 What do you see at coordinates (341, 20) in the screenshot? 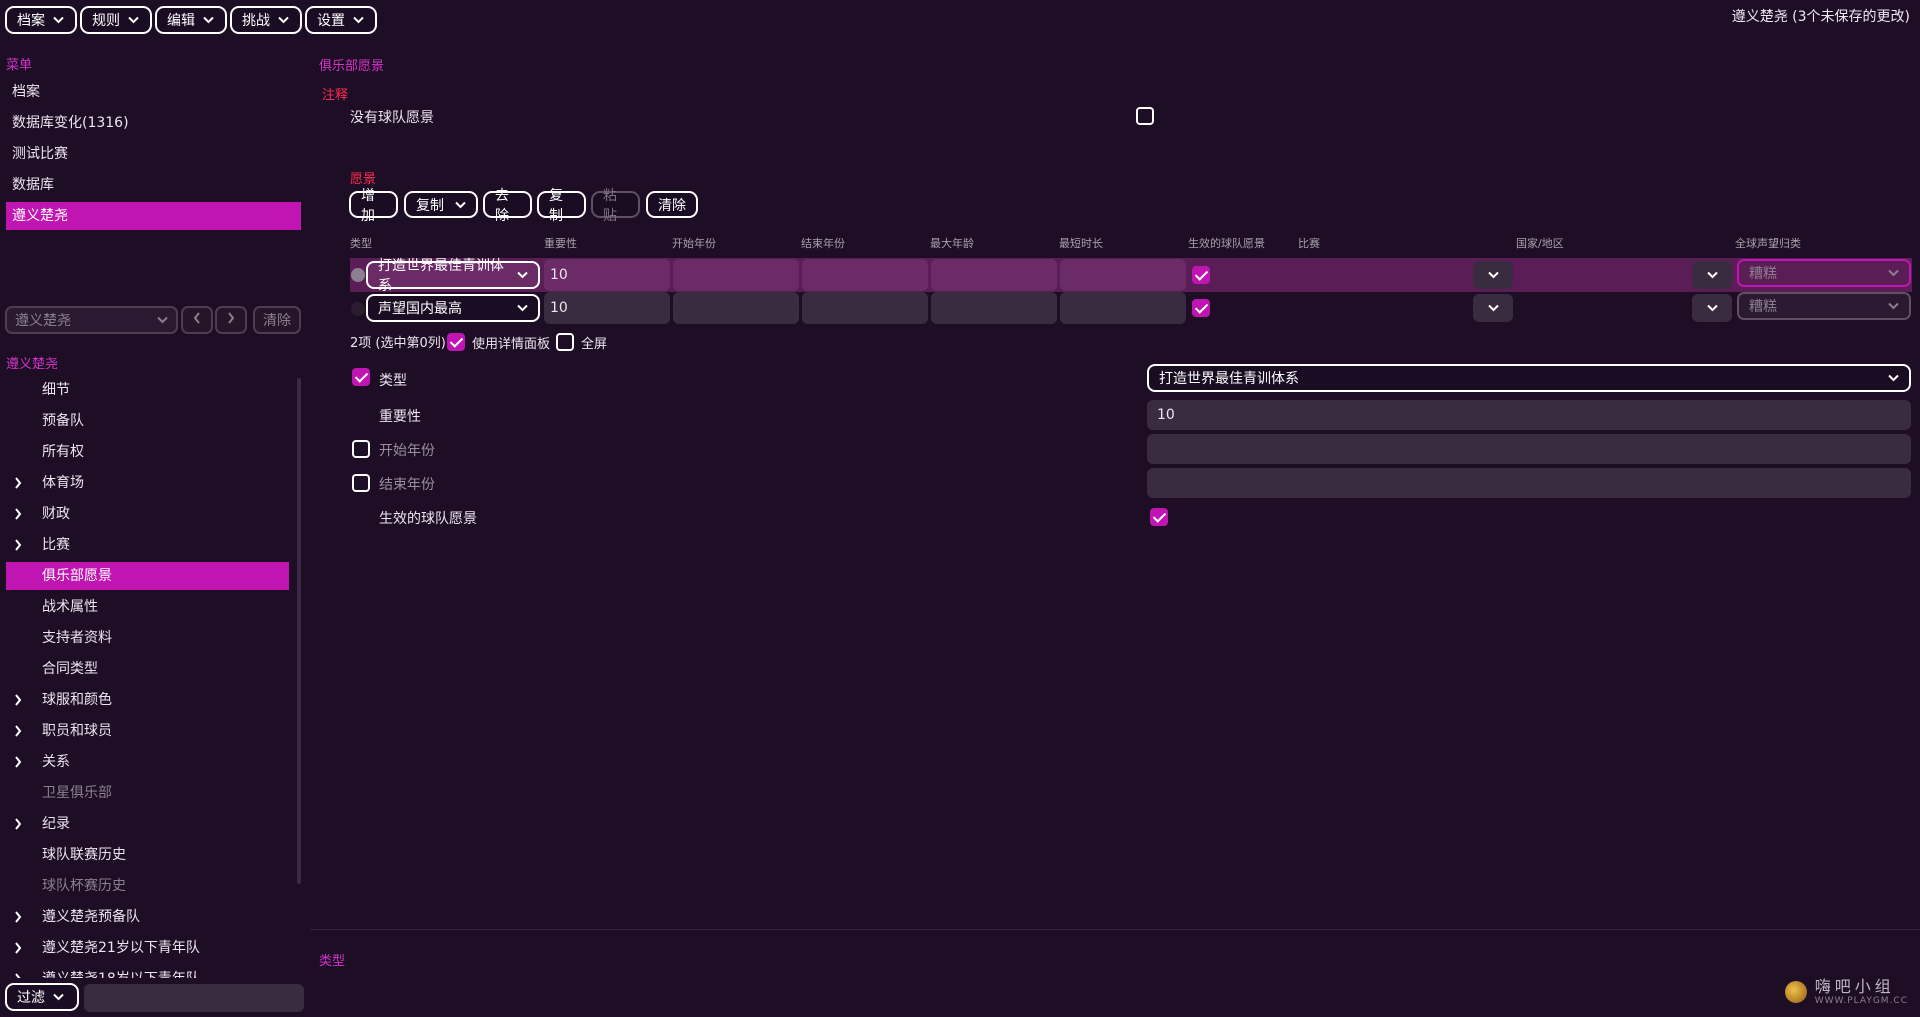
I see `menu-settings-button: 设置` at bounding box center [341, 20].